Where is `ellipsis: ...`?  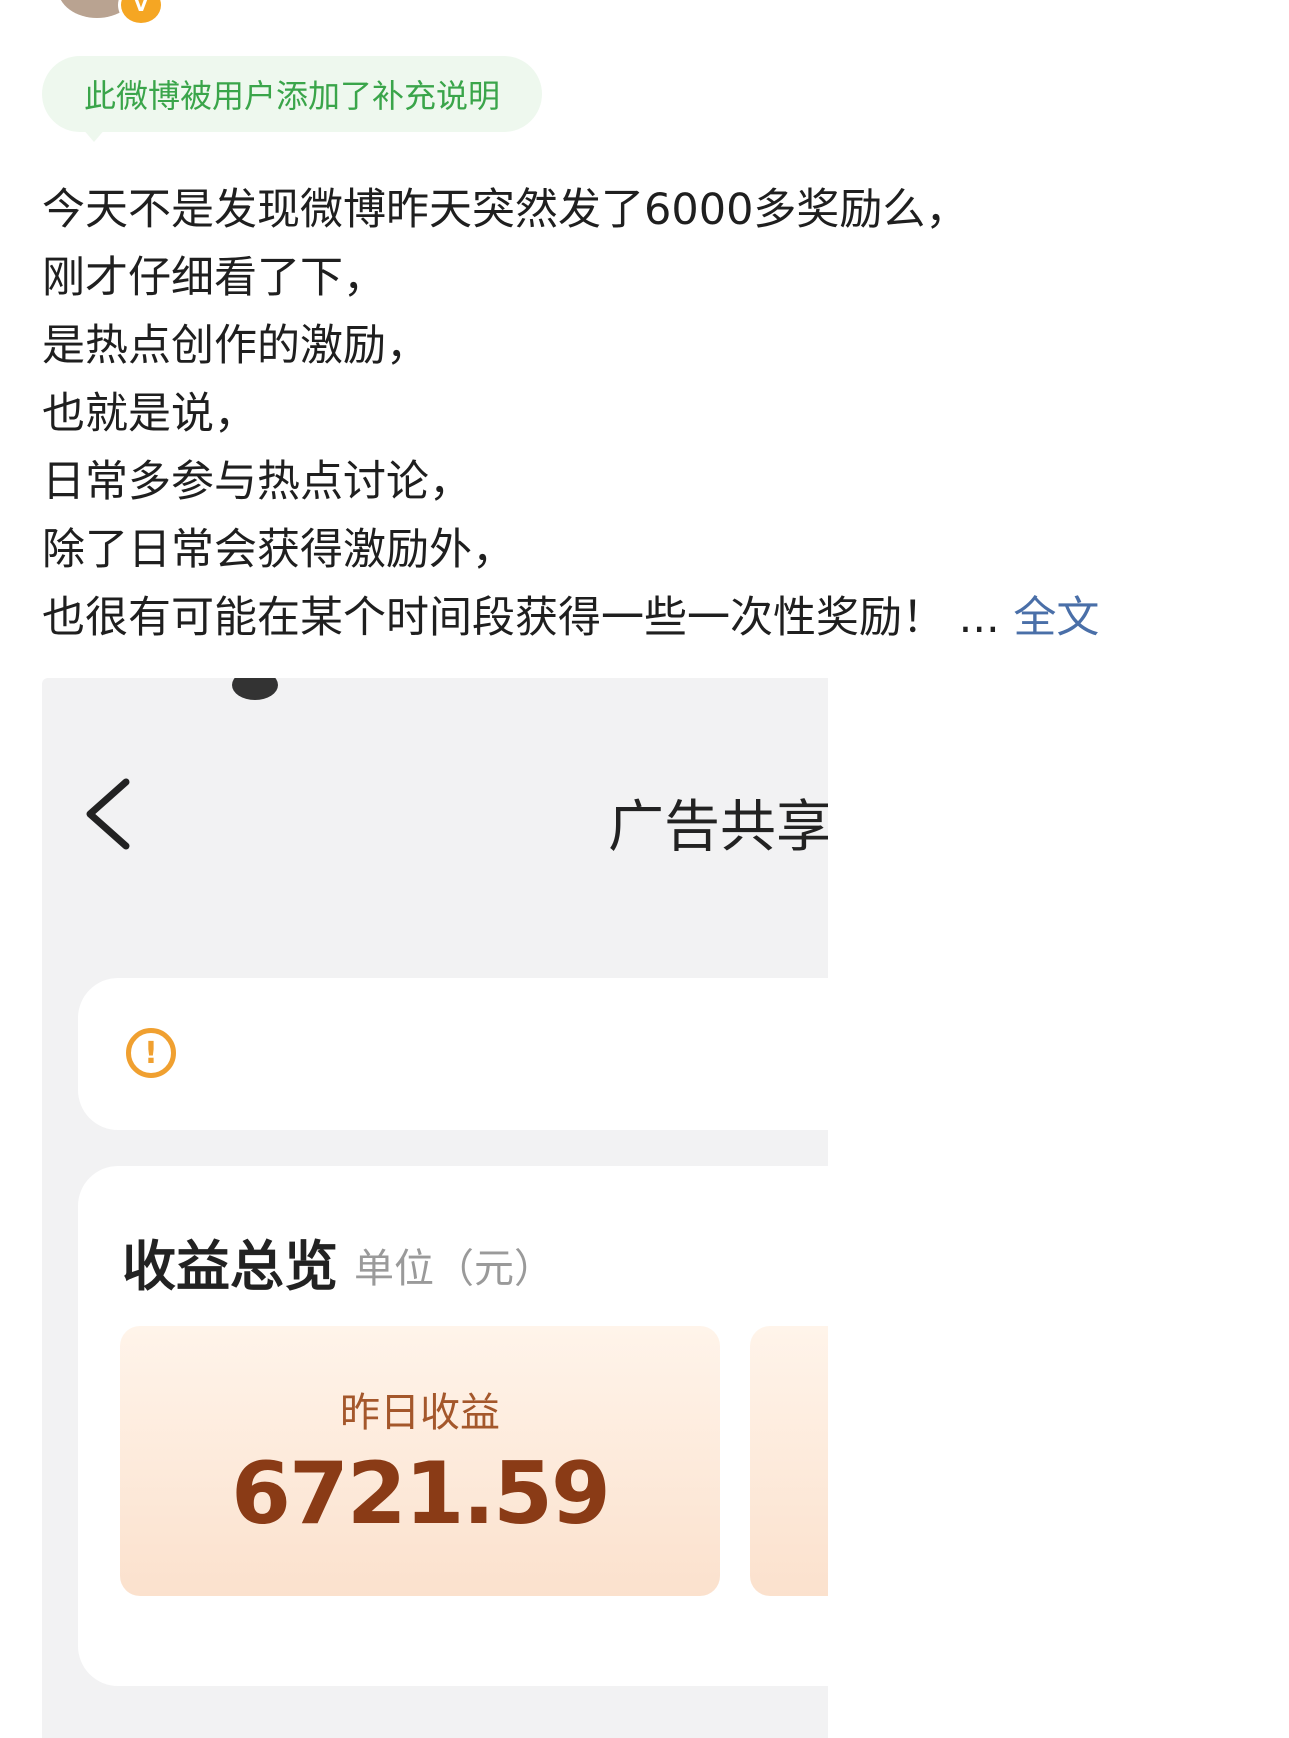 ellipsis: ... is located at coordinates (979, 618).